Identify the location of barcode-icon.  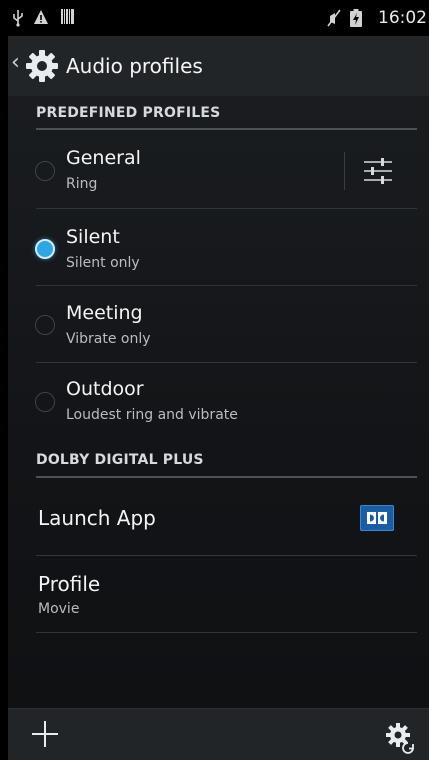
(67, 18).